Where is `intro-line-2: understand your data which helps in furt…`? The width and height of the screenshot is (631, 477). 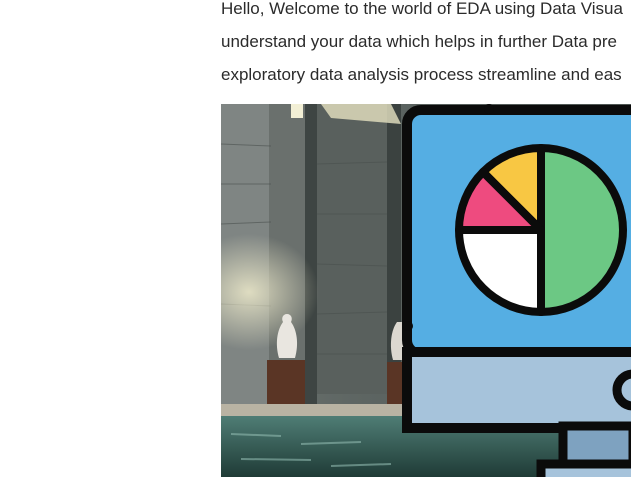 intro-line-2: understand your data which helps in furt… is located at coordinates (419, 41).